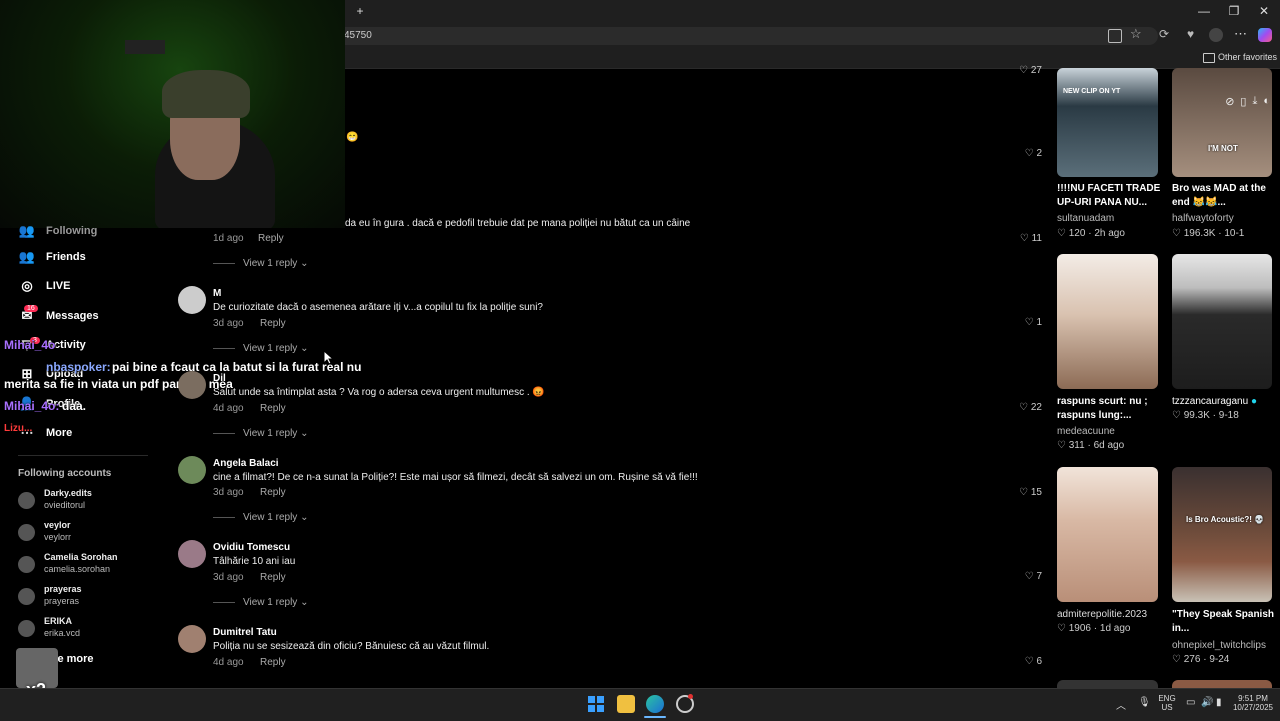 The height and width of the screenshot is (721, 1280). What do you see at coordinates (219, 378) in the screenshot?
I see `comment-author: Dil` at bounding box center [219, 378].